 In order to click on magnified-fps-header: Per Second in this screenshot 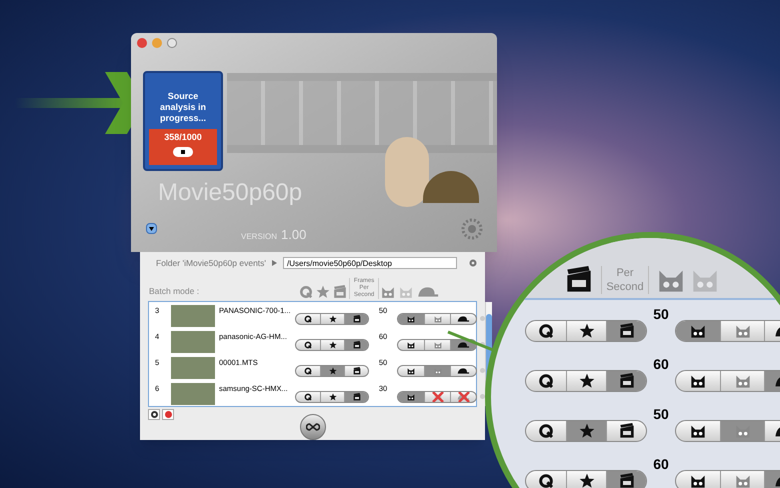, I will do `click(625, 280)`.